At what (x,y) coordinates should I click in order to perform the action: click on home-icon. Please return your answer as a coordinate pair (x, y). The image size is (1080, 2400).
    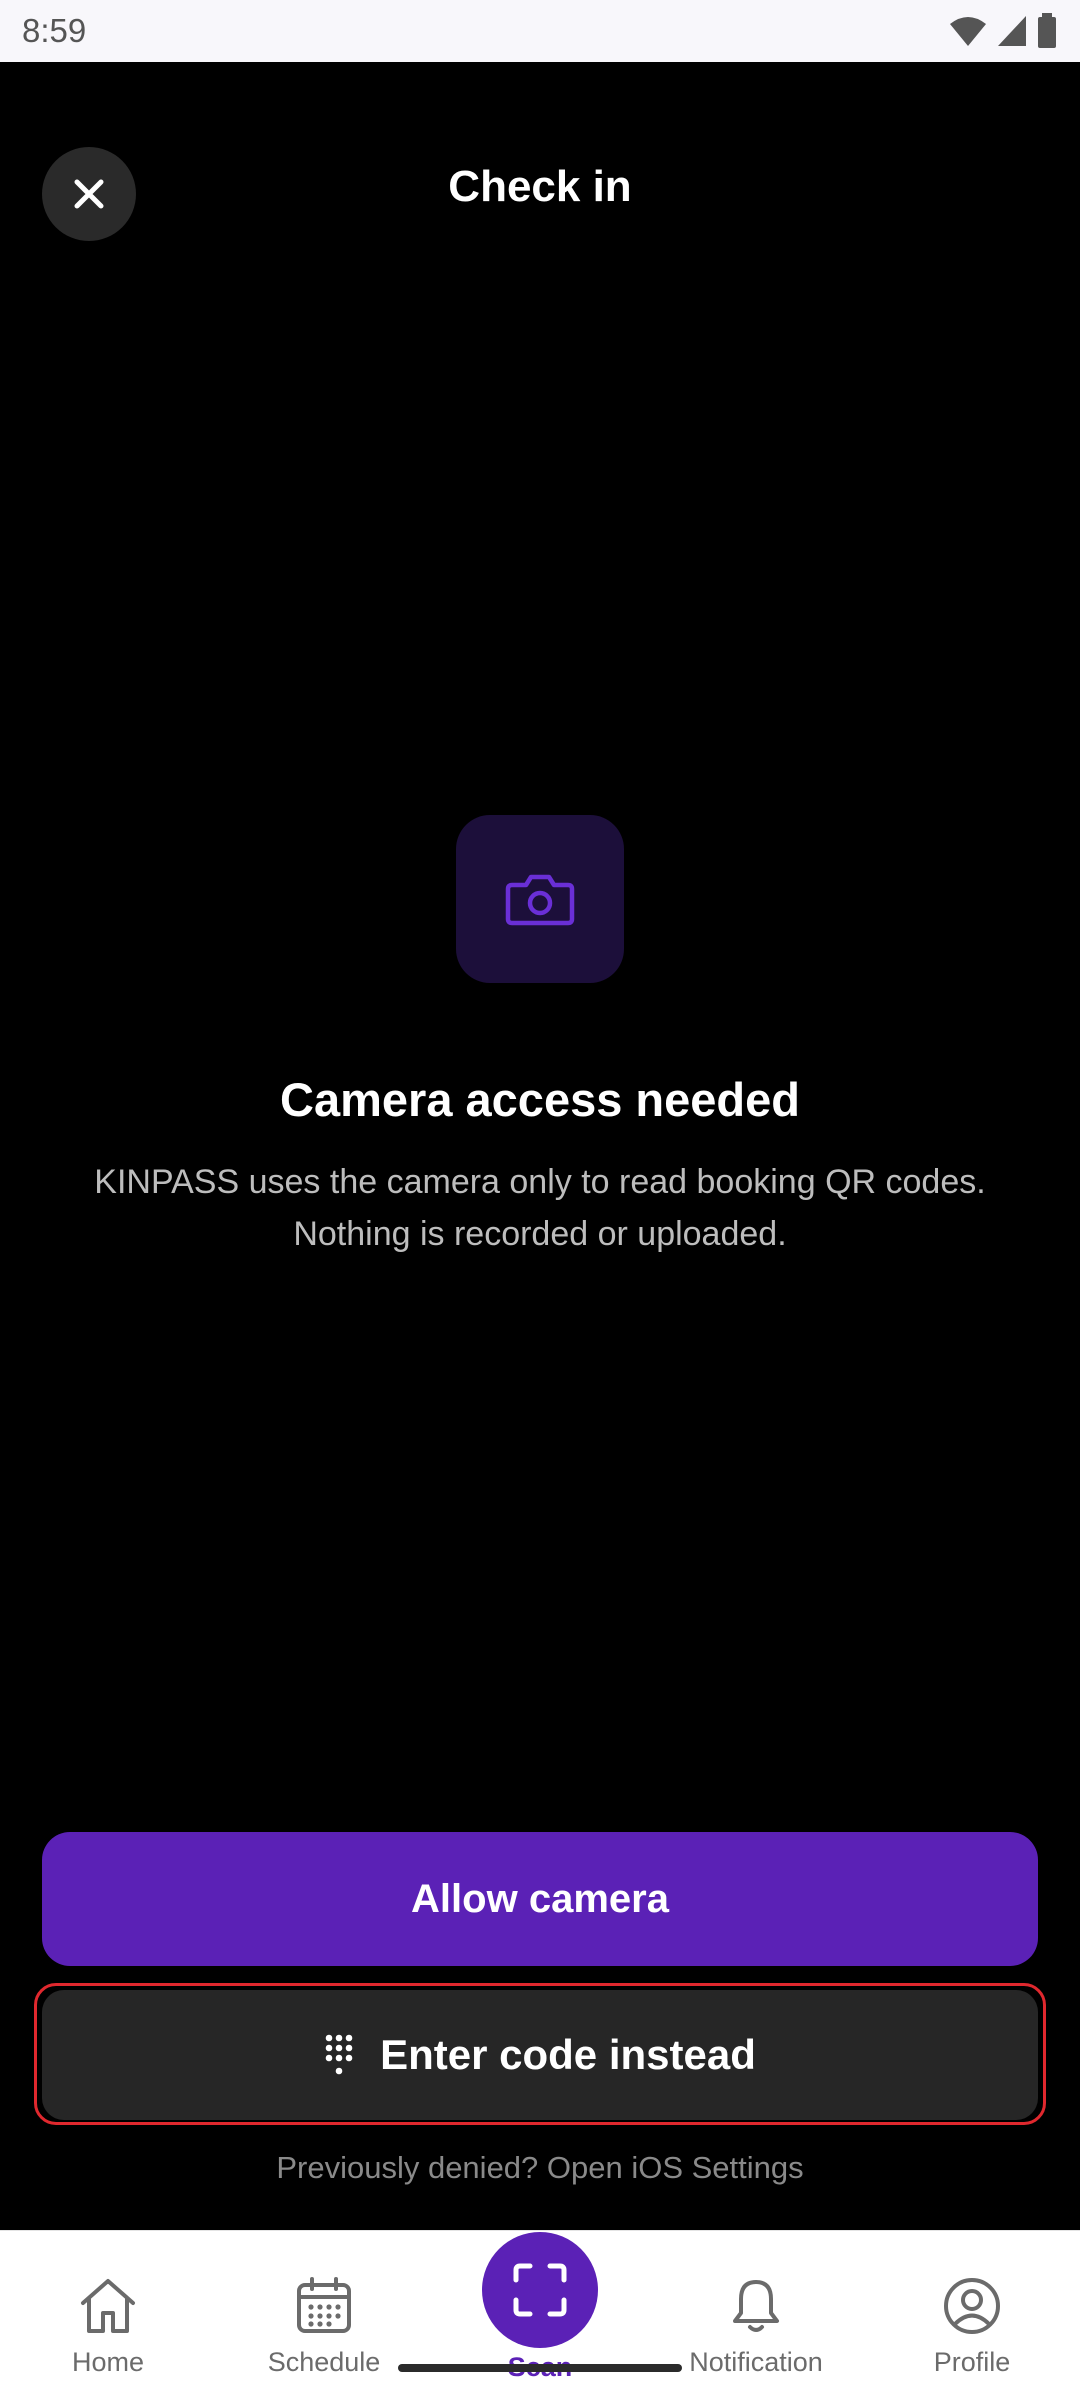
    Looking at the image, I should click on (108, 2306).